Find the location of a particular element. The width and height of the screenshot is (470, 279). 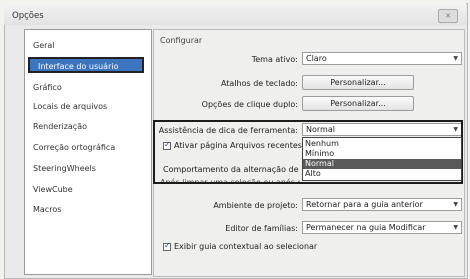

dropdown-option-alto: Alto is located at coordinates (382, 174).